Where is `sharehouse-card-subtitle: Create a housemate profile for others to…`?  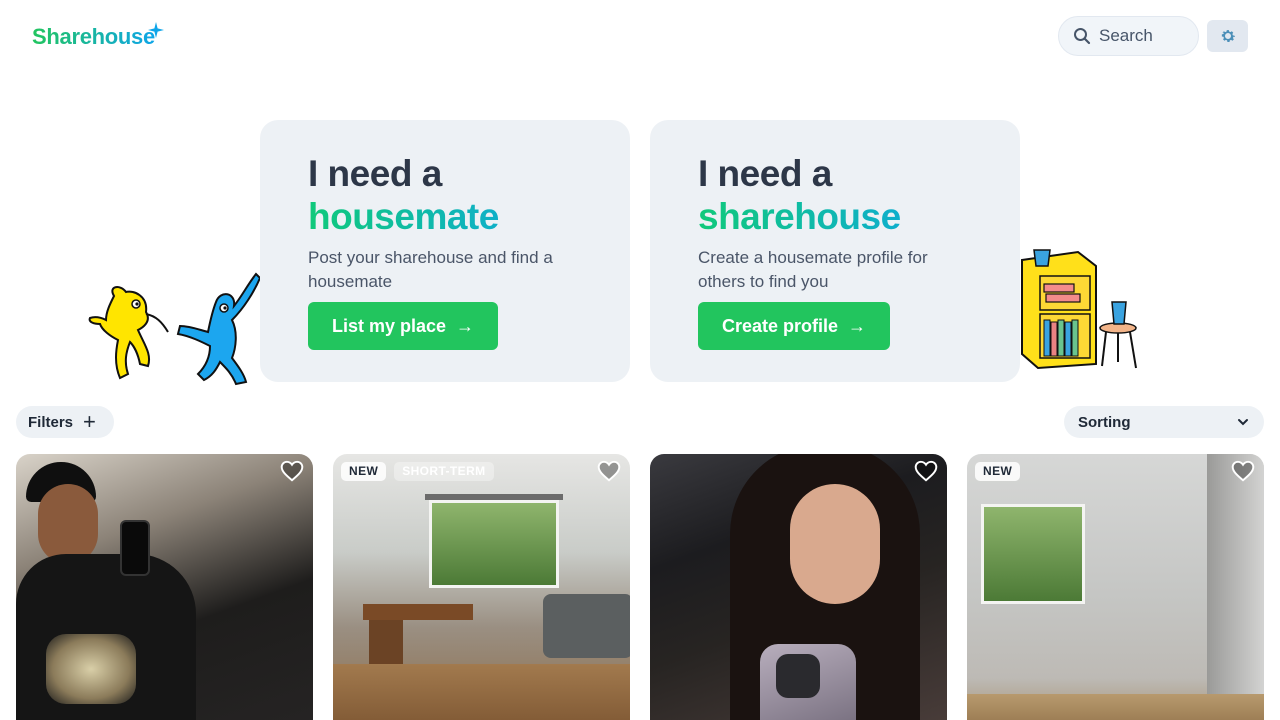 sharehouse-card-subtitle: Create a housemate profile for others to… is located at coordinates (813, 269).